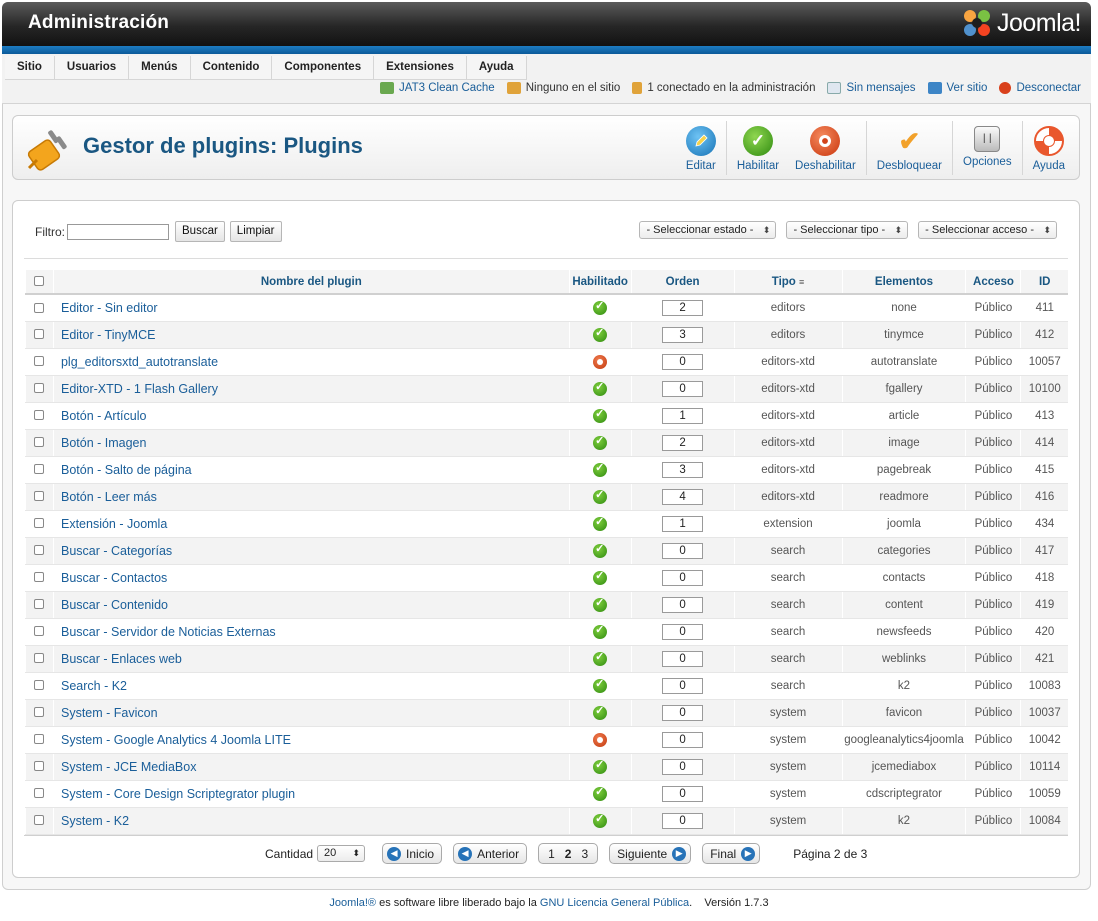 The height and width of the screenshot is (921, 1098). I want to click on col-enabled: Habilitado, so click(600, 282).